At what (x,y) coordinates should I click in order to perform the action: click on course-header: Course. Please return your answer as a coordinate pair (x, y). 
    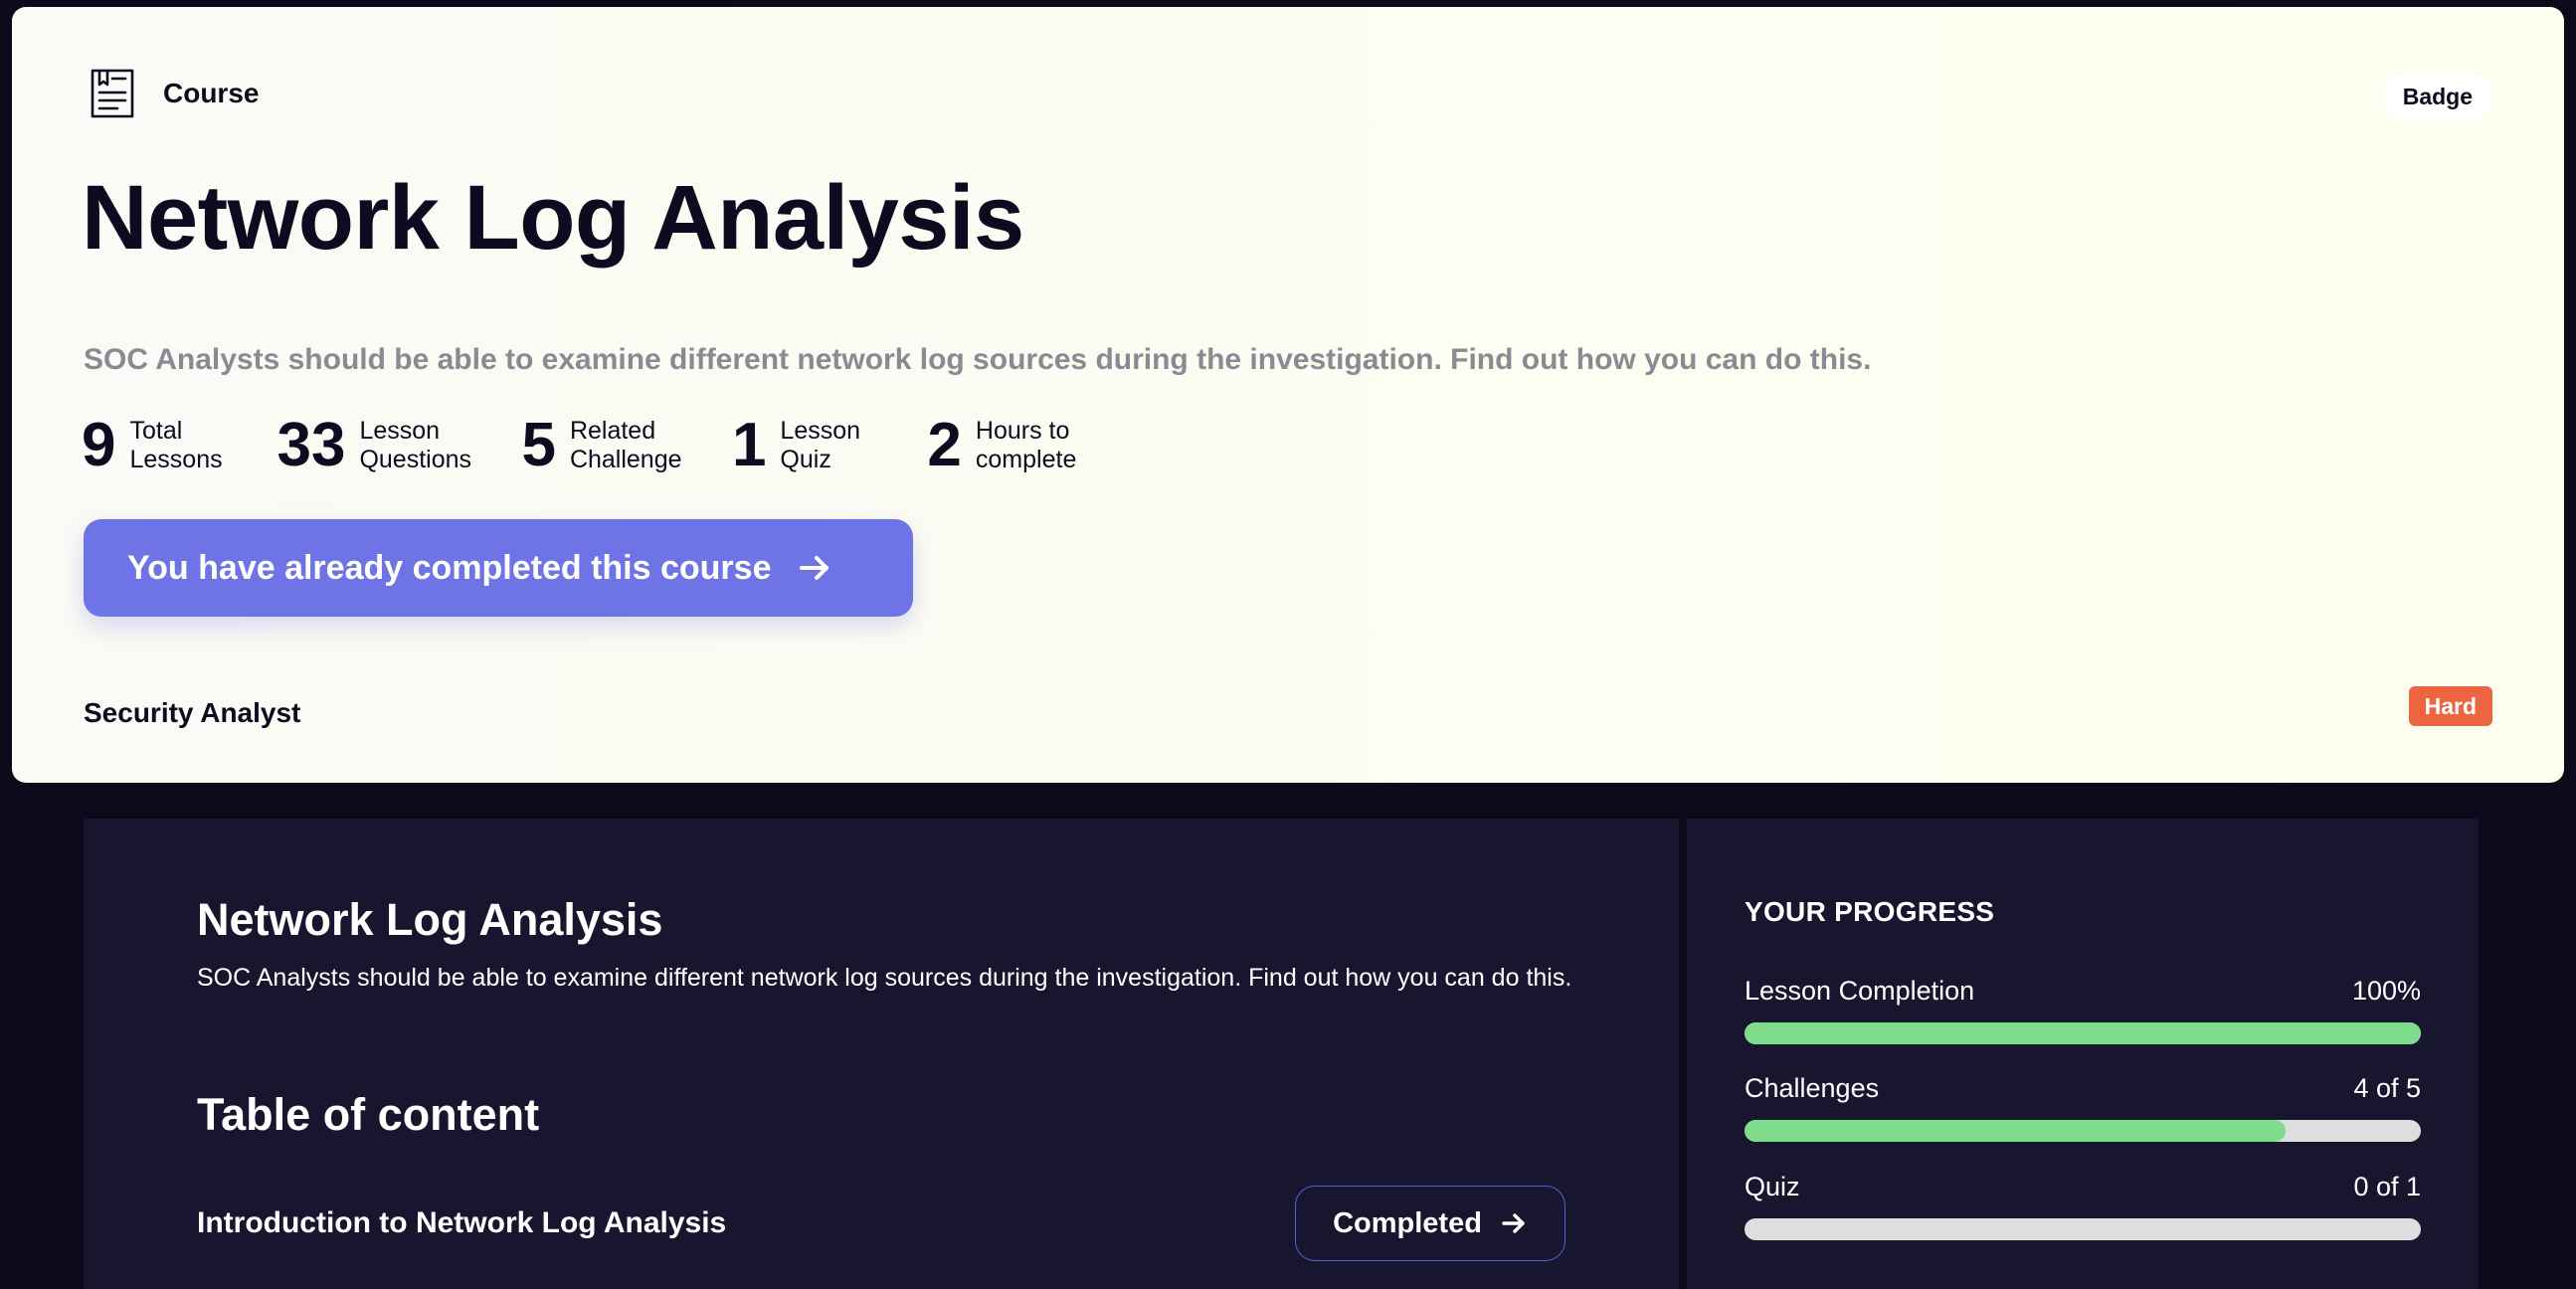
    Looking at the image, I should click on (171, 93).